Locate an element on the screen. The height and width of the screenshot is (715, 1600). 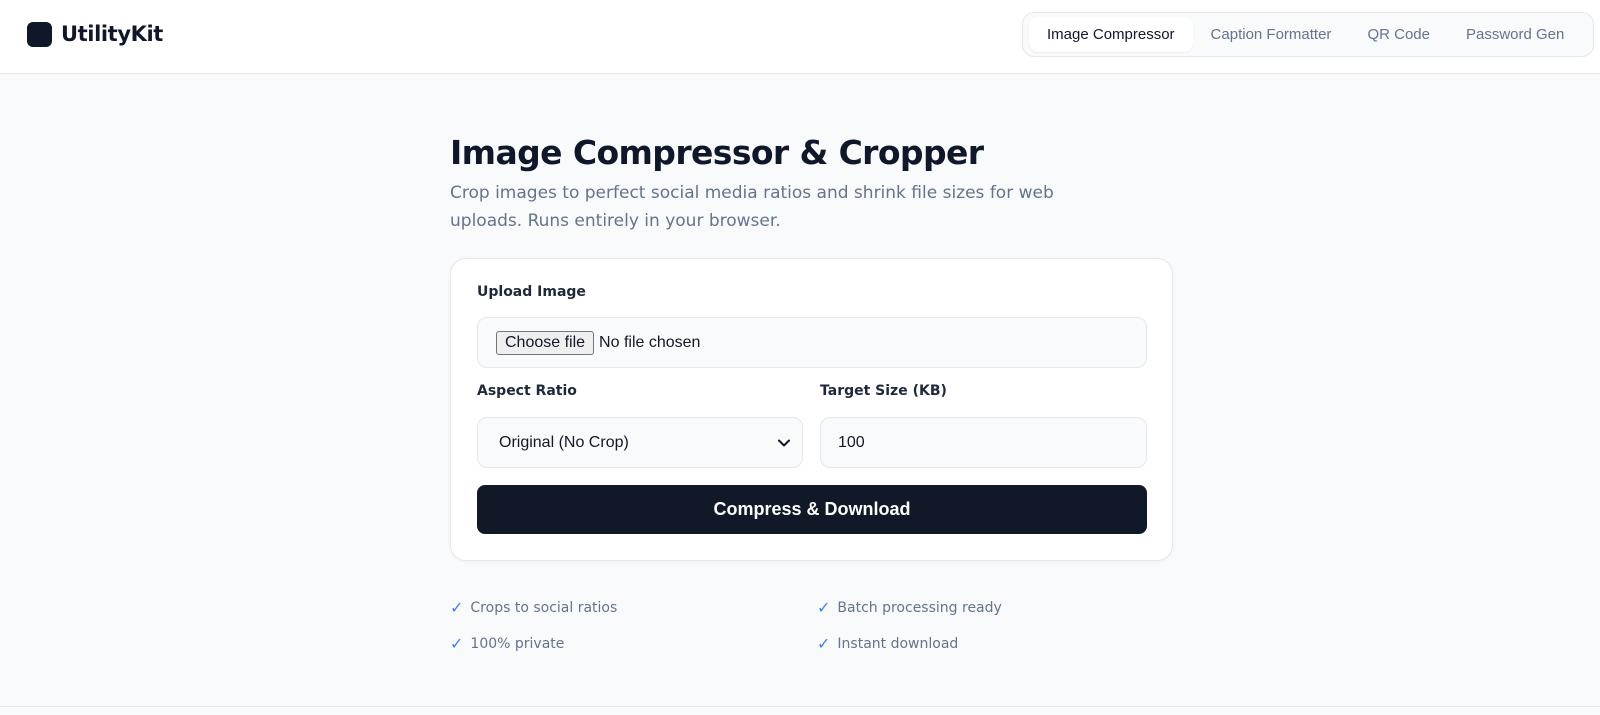
aspect-ratio-value: Original (No Crop) is located at coordinates (564, 442).